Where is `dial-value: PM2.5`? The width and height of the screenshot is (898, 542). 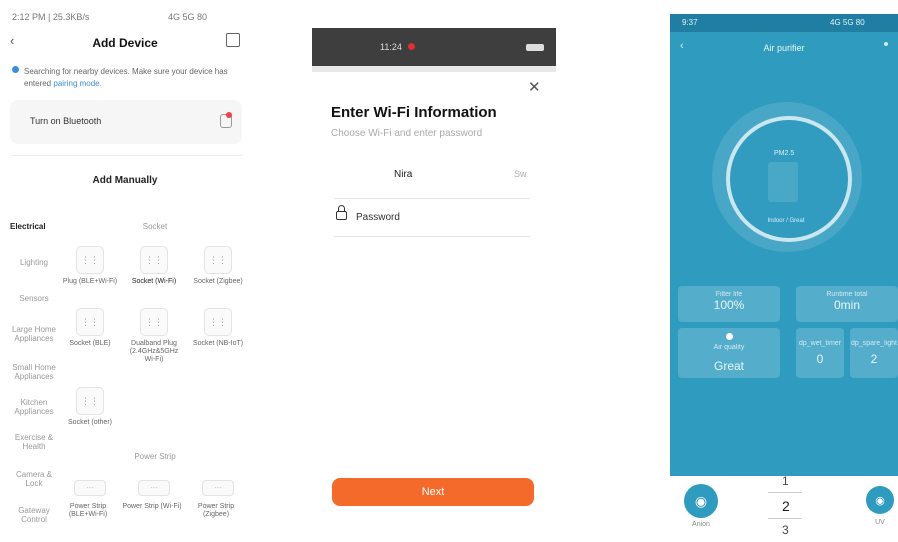 dial-value: PM2.5 is located at coordinates (784, 153).